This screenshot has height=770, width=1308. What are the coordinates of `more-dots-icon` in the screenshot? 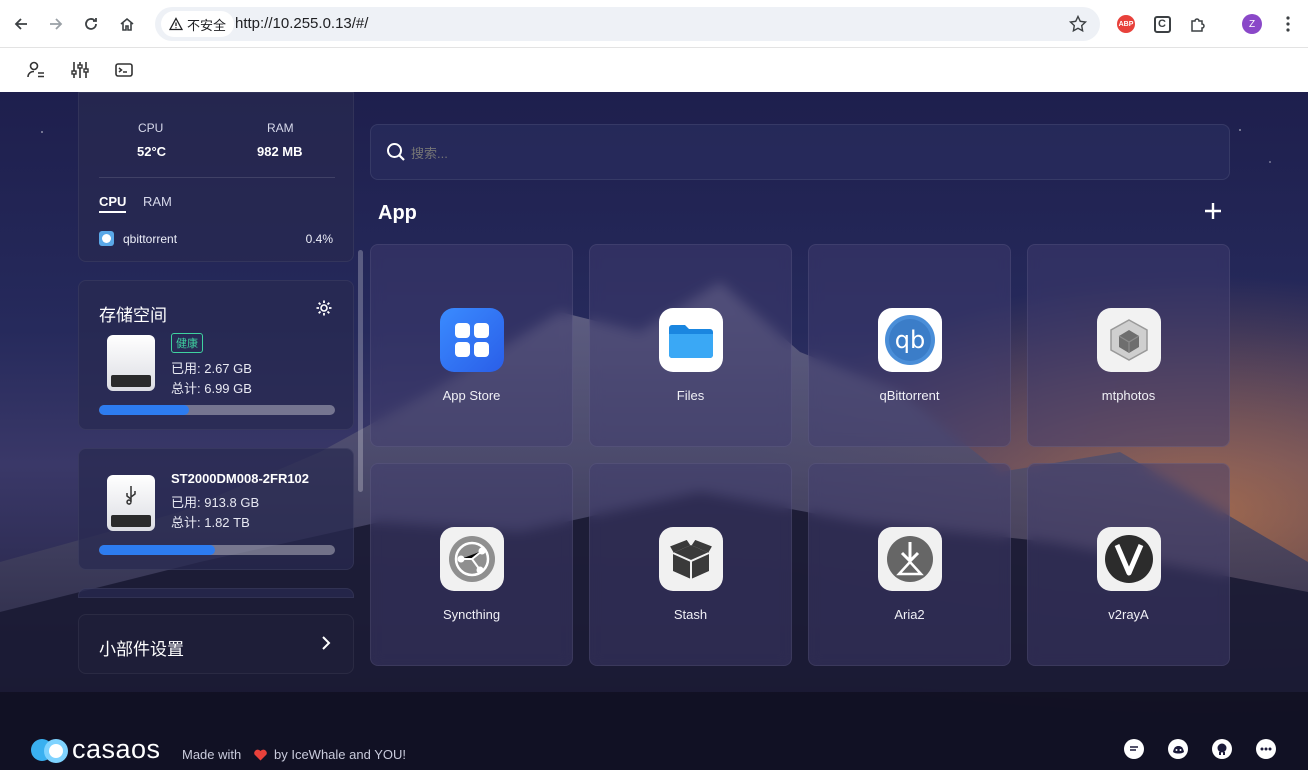 It's located at (1266, 749).